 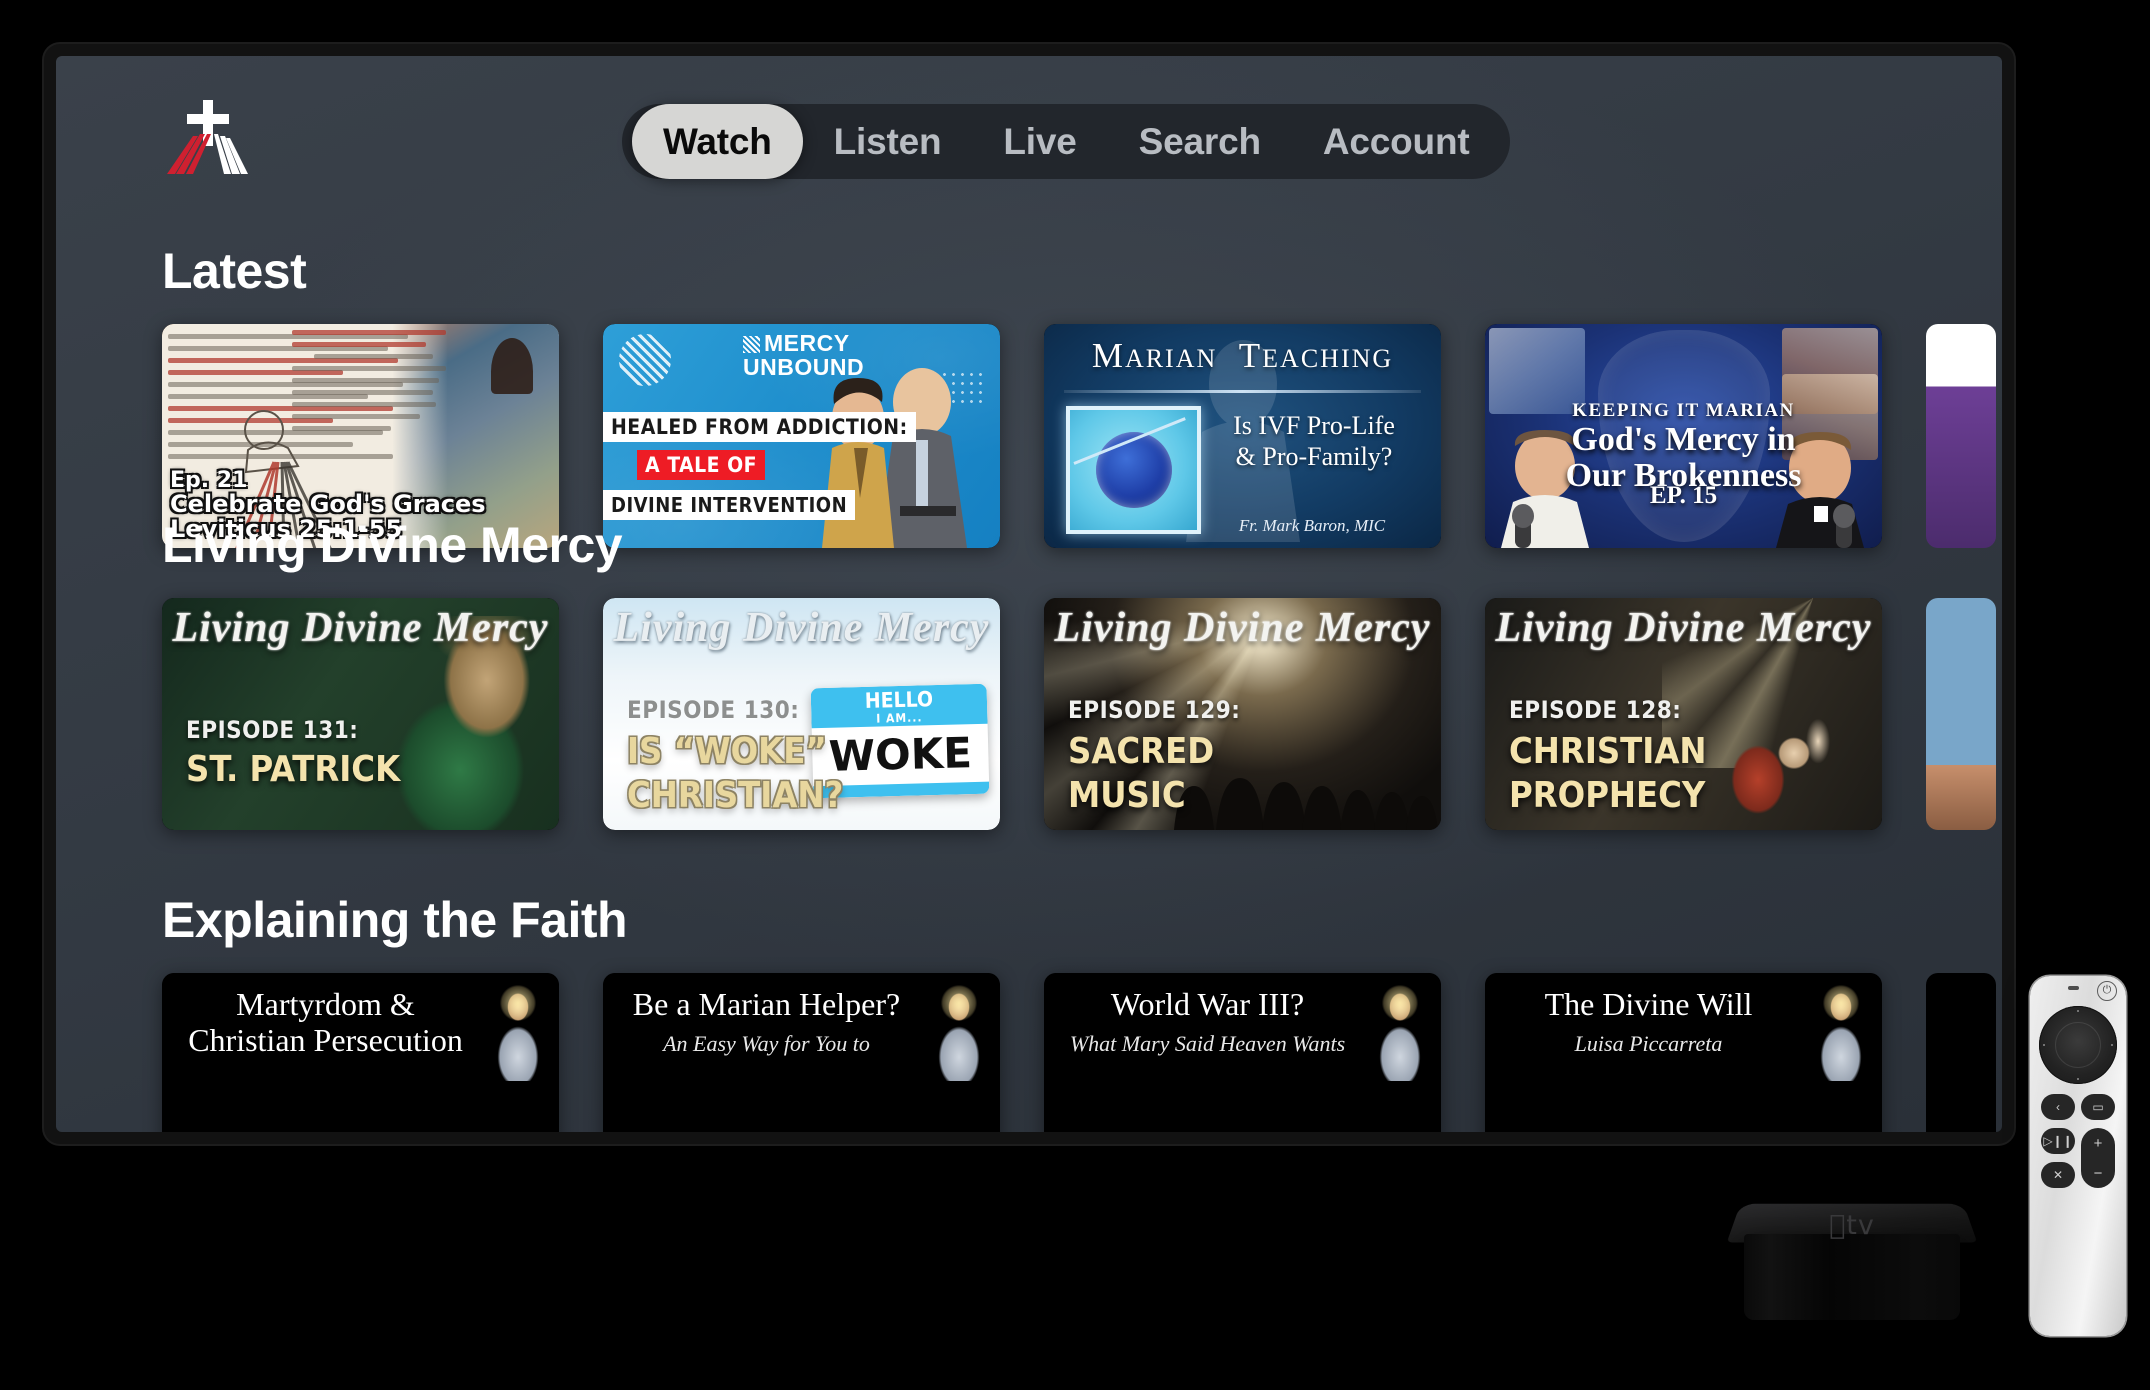 What do you see at coordinates (1851, 1225) in the screenshot?
I see `apple-tv-wordmark: tv` at bounding box center [1851, 1225].